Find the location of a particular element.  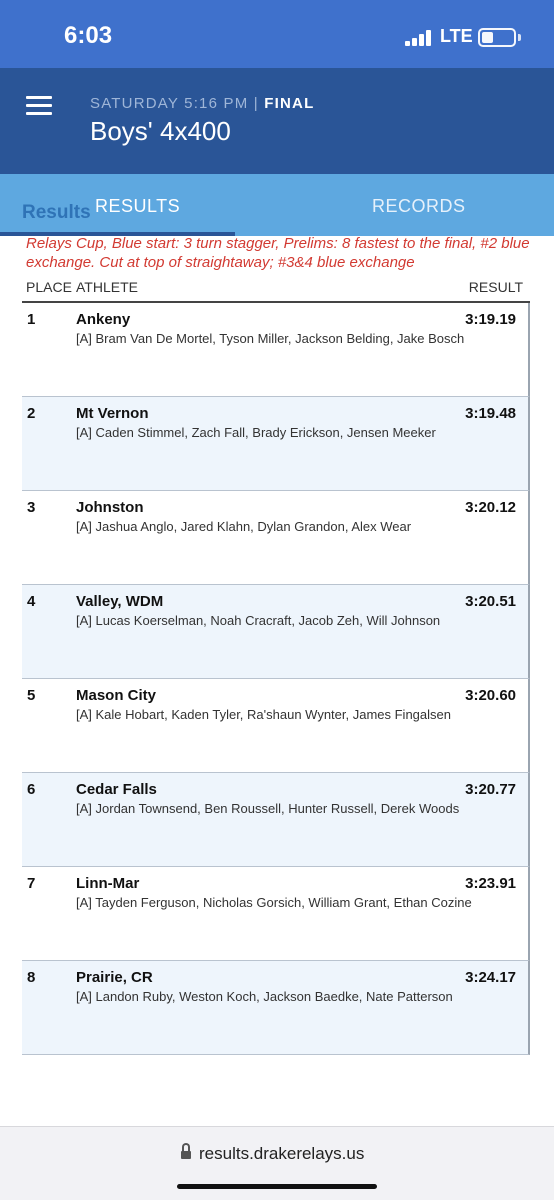

row-place: 8 is located at coordinates (31, 977).